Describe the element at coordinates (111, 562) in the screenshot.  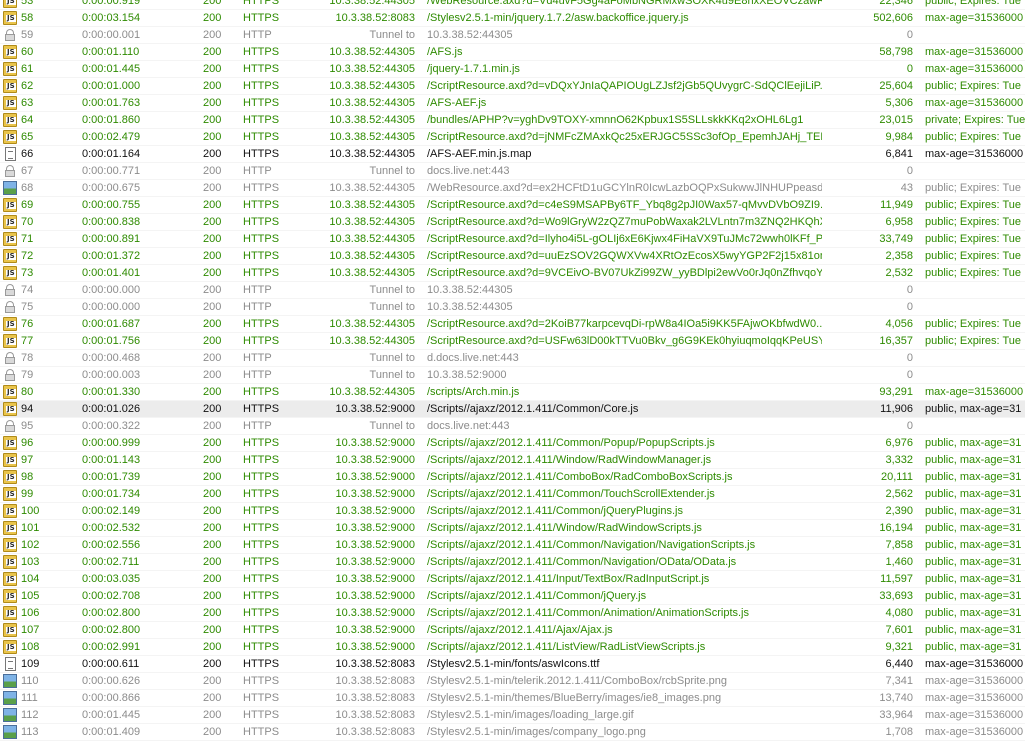
I see `session-time: 0:00:02.711` at that location.